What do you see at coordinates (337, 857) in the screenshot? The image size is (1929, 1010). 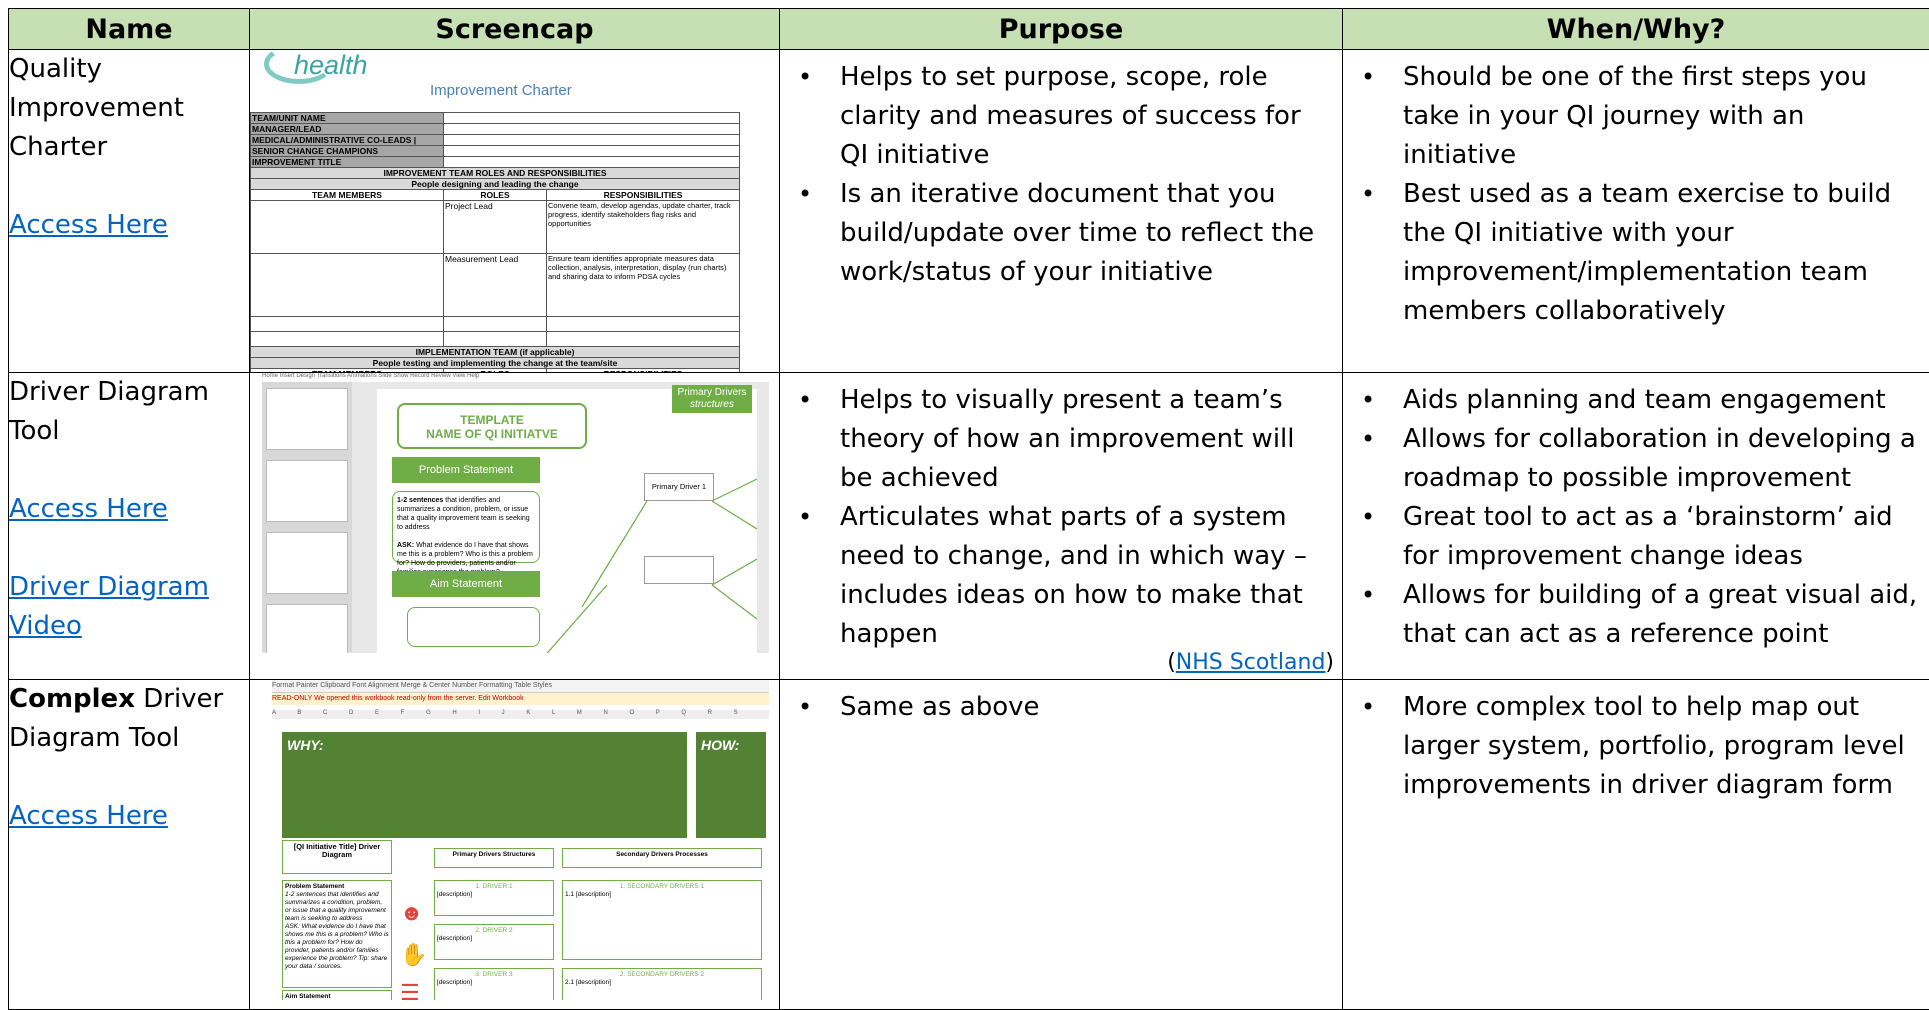 I see `title-box: [QI Initiative Title] Driver Diagram` at bounding box center [337, 857].